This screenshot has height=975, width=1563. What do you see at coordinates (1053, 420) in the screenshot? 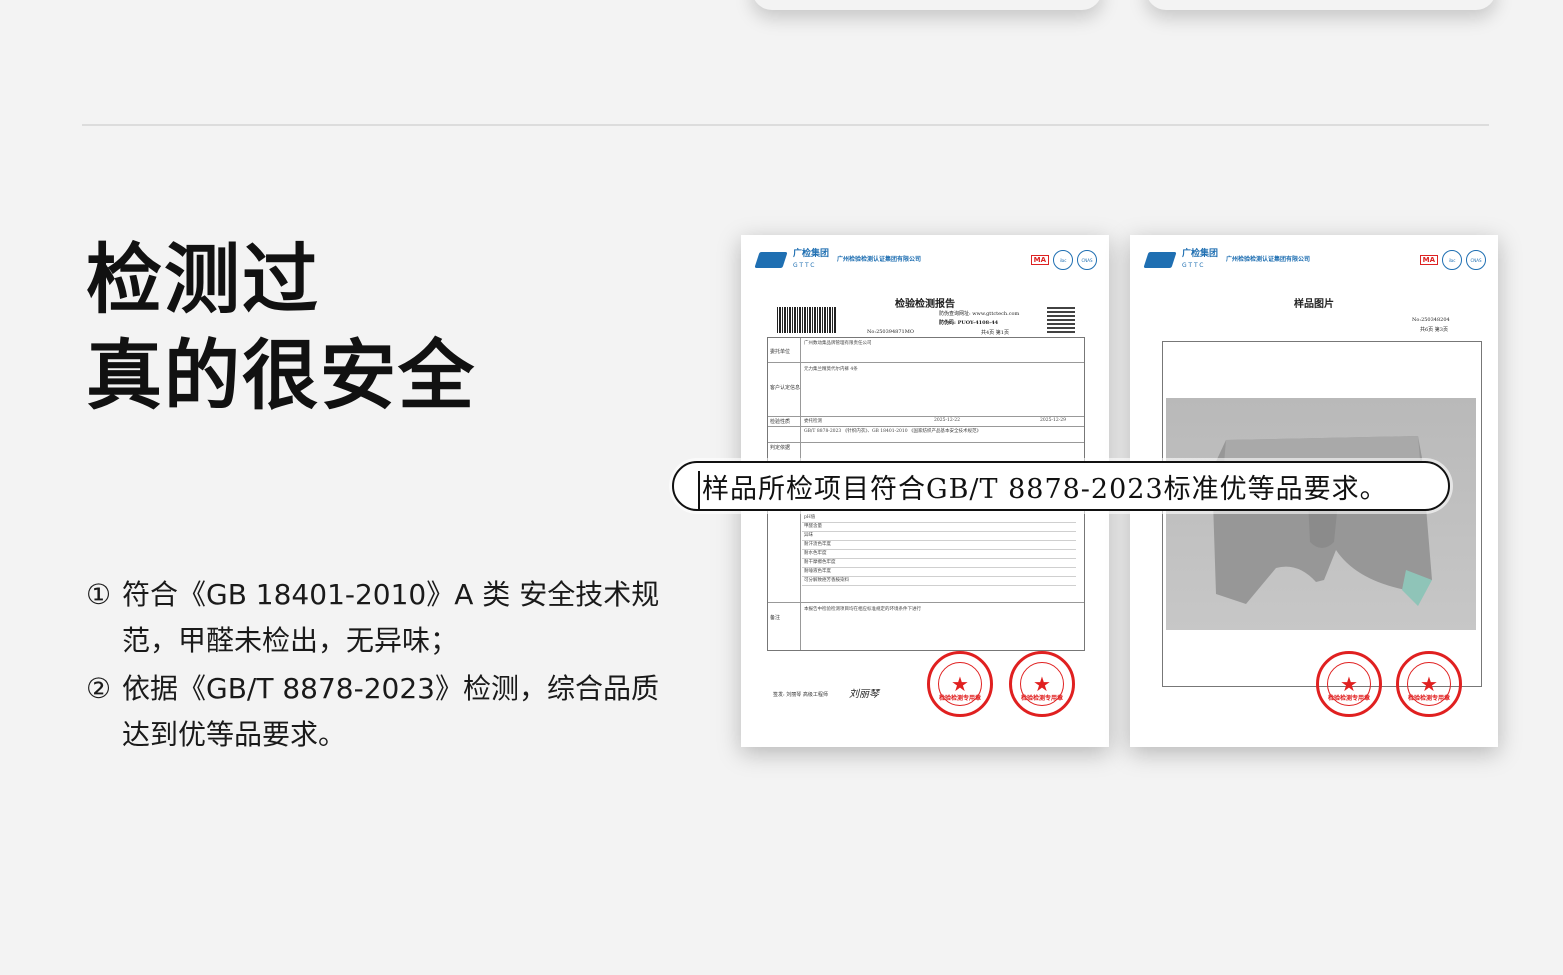
I see `issue-date: 2025-12-29` at bounding box center [1053, 420].